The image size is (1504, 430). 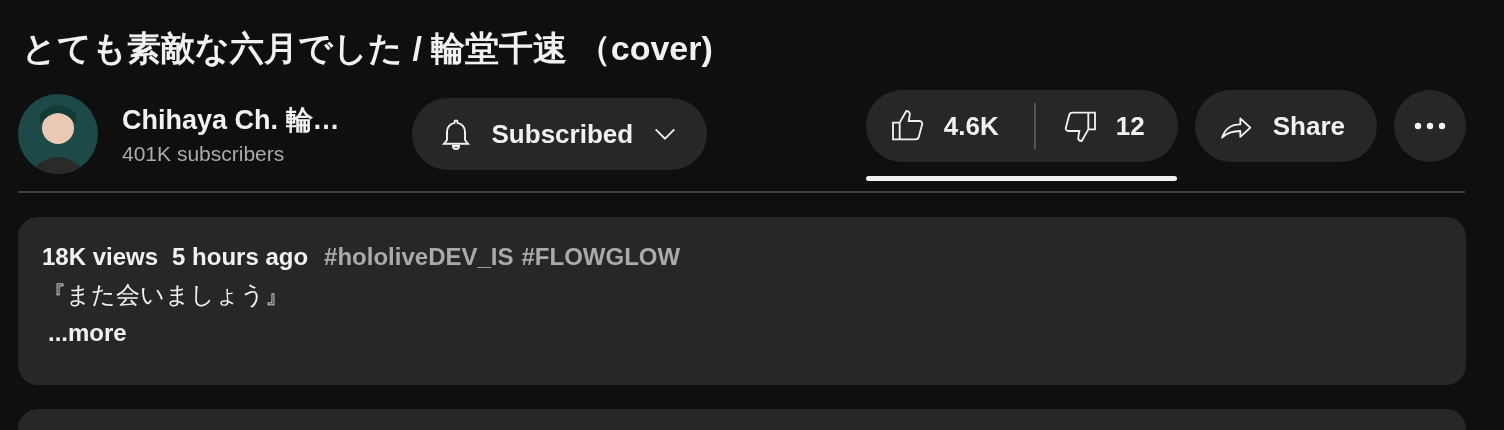 What do you see at coordinates (949, 126) in the screenshot?
I see `like-button: 4.6K` at bounding box center [949, 126].